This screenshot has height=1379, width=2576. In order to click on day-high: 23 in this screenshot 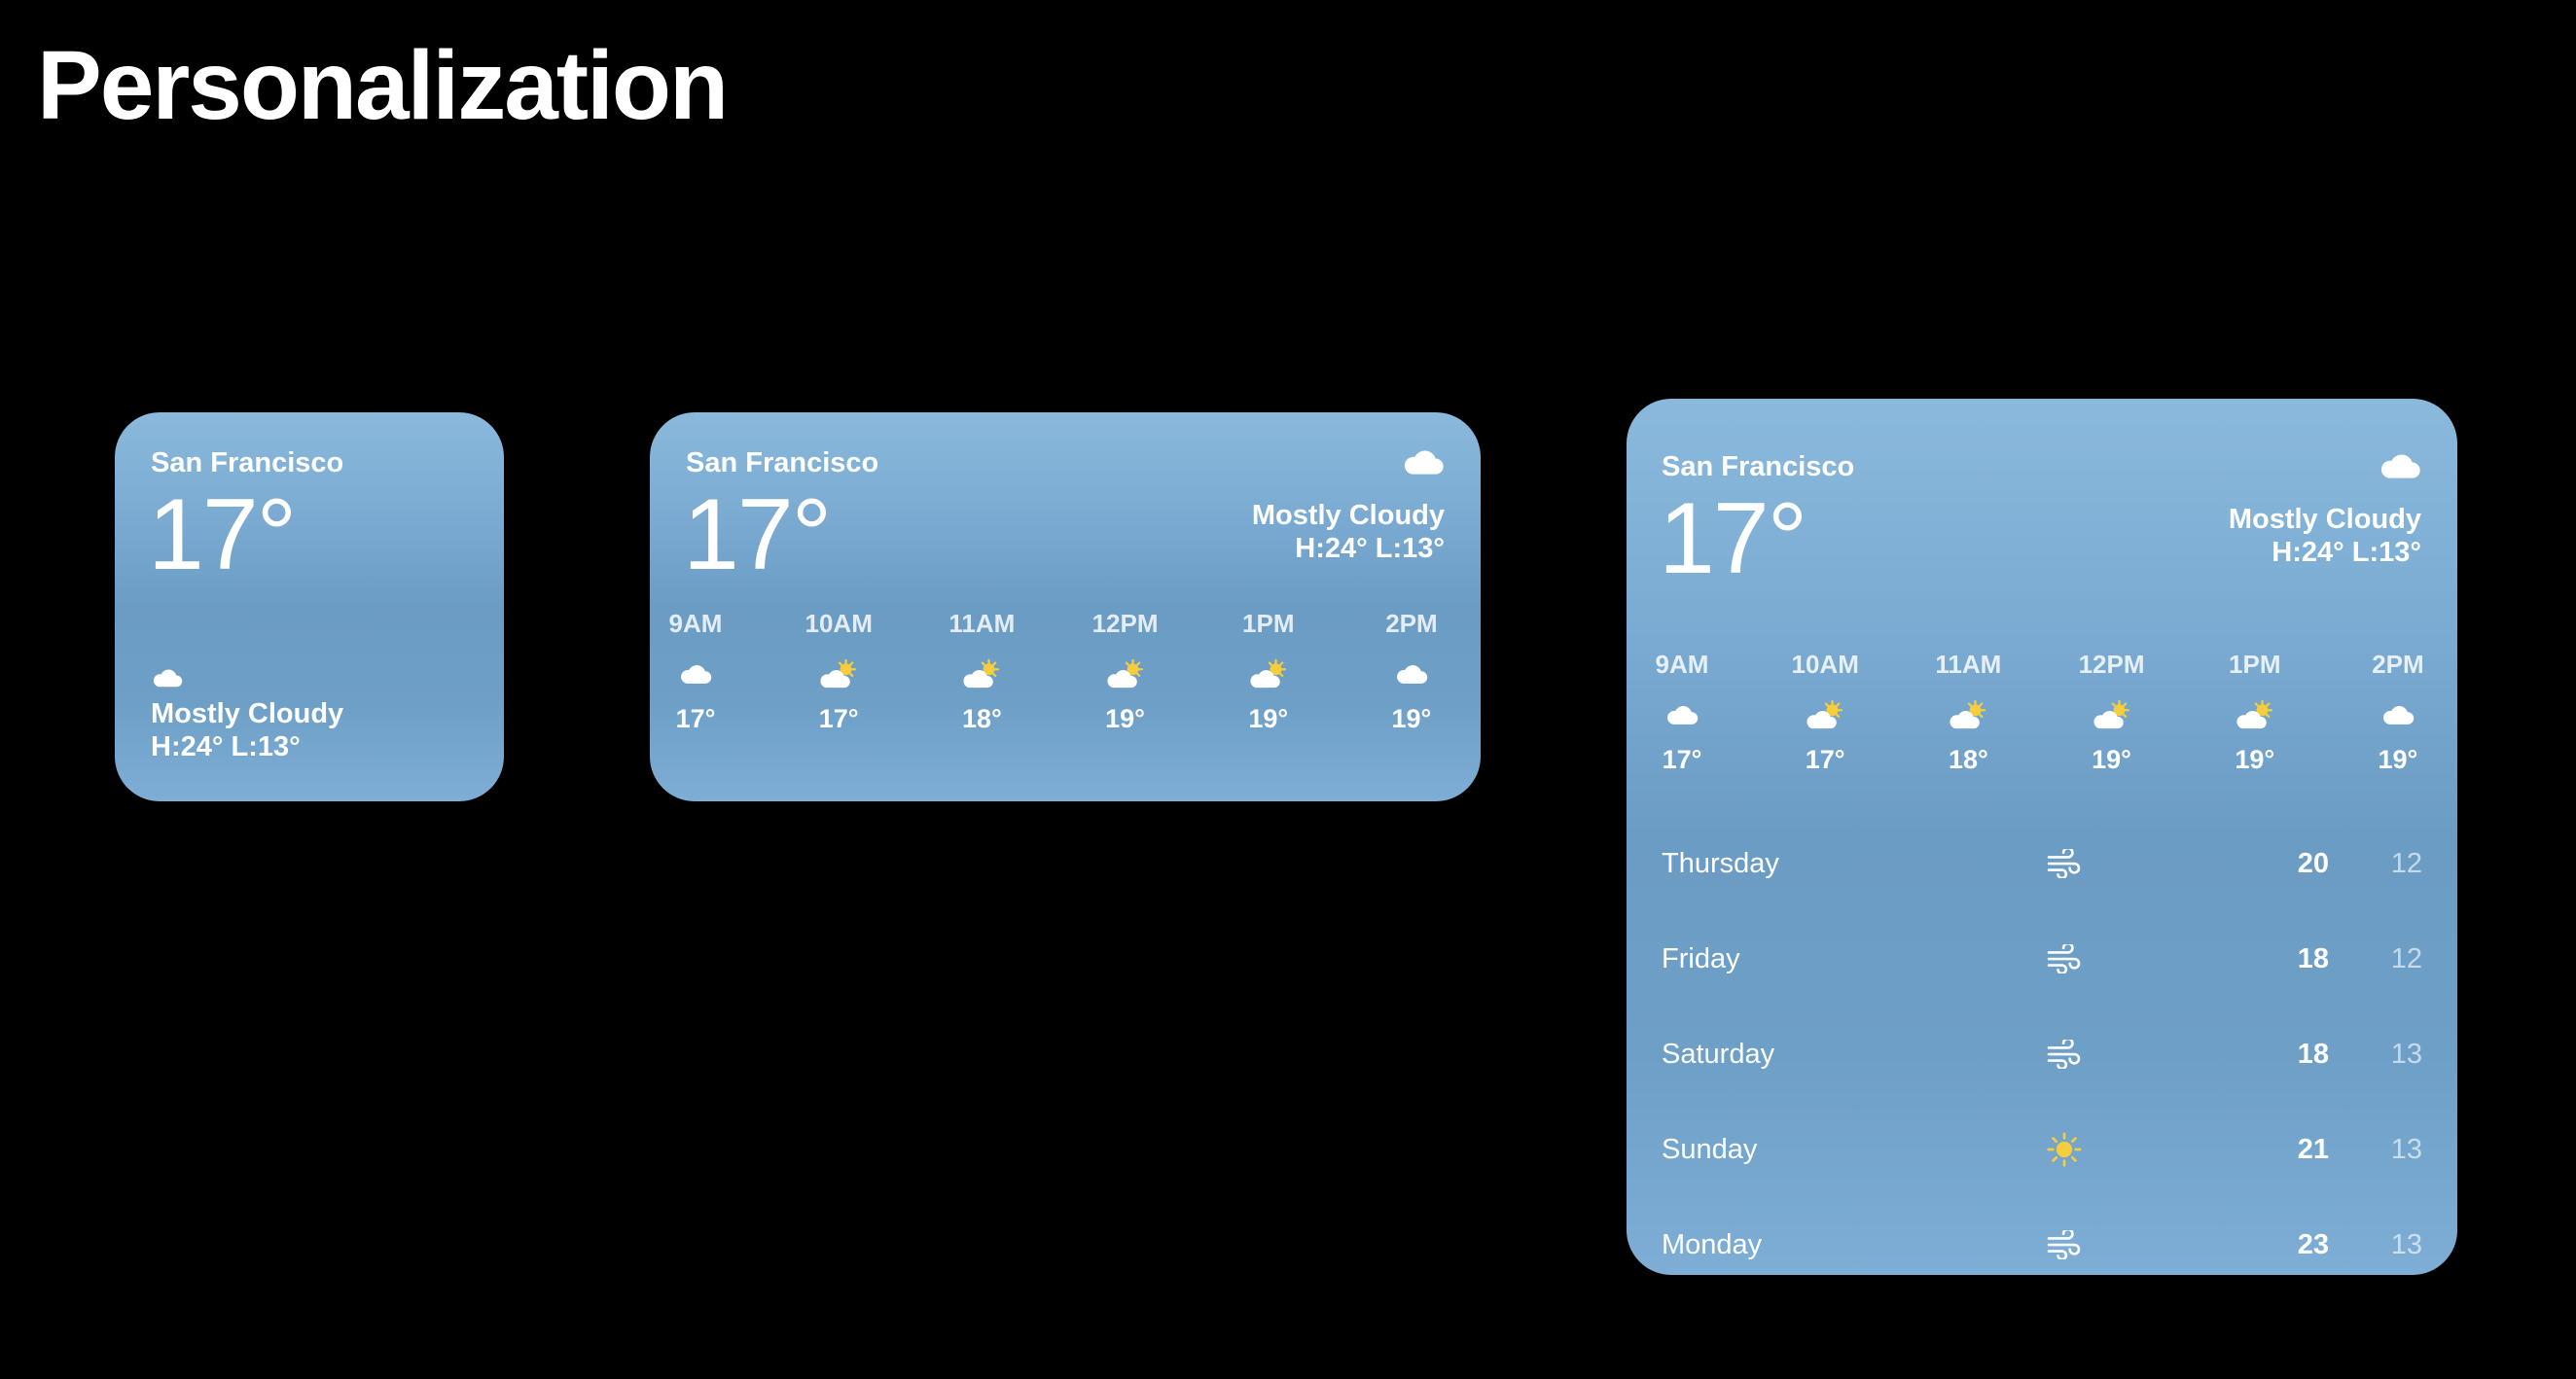, I will do `click(2313, 1244)`.